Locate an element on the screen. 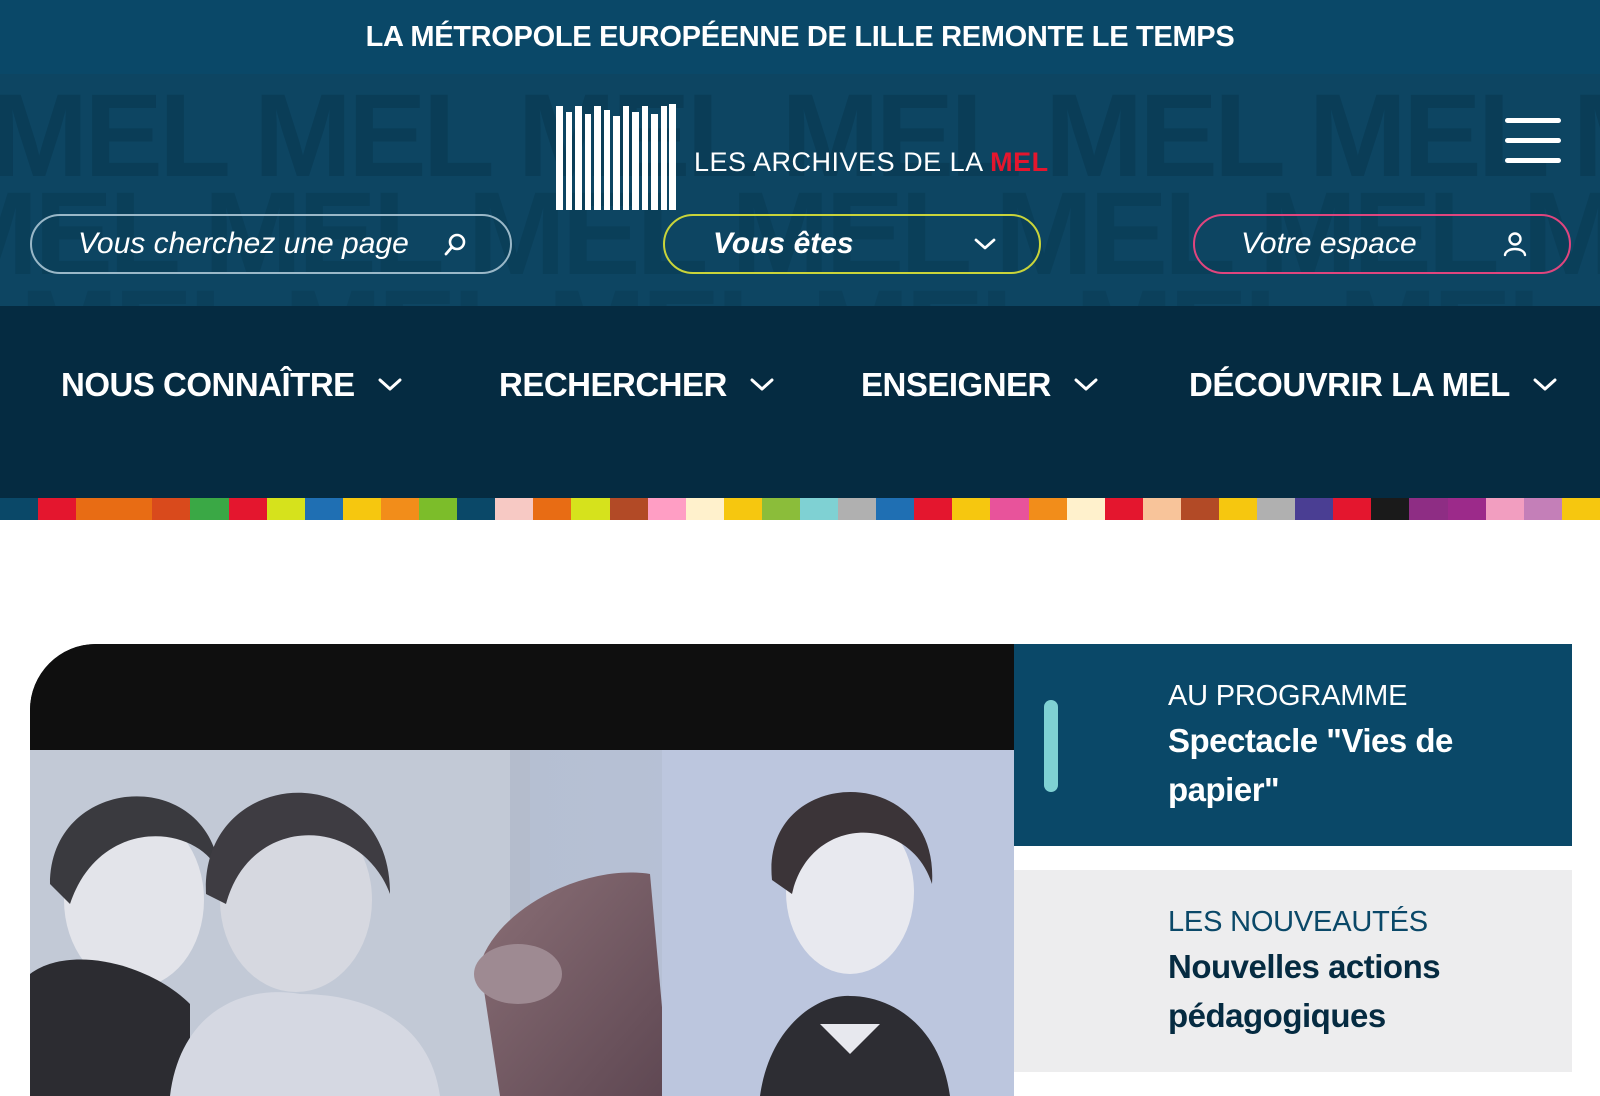 Image resolution: width=1600 pixels, height=1096 pixels. news-card-title: Nouvelles actions pédagogiques is located at coordinates (1304, 991).